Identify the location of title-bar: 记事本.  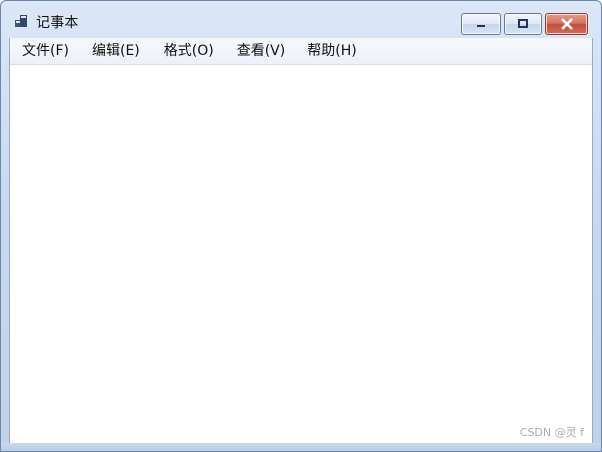
(301, 19).